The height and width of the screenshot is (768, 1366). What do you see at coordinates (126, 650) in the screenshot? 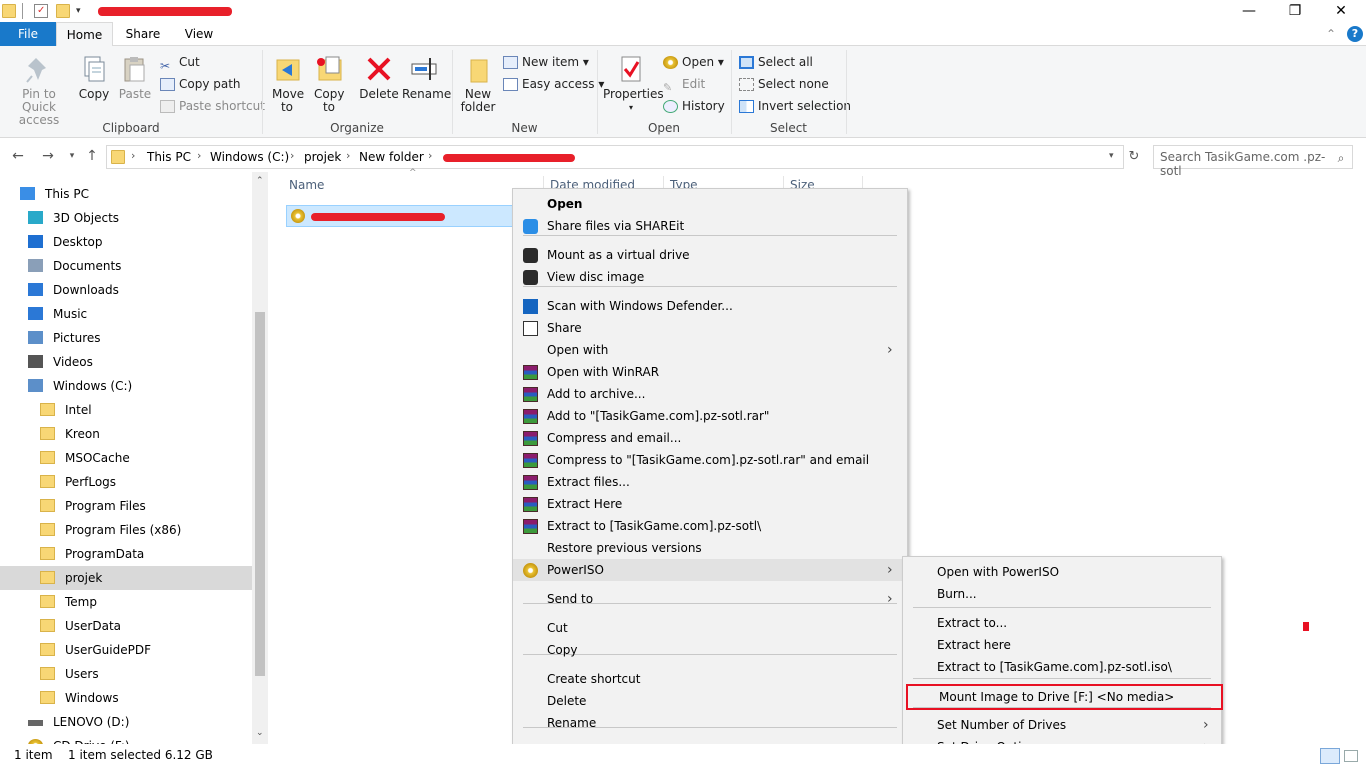
I see `nav-item: UserGuidePDF` at bounding box center [126, 650].